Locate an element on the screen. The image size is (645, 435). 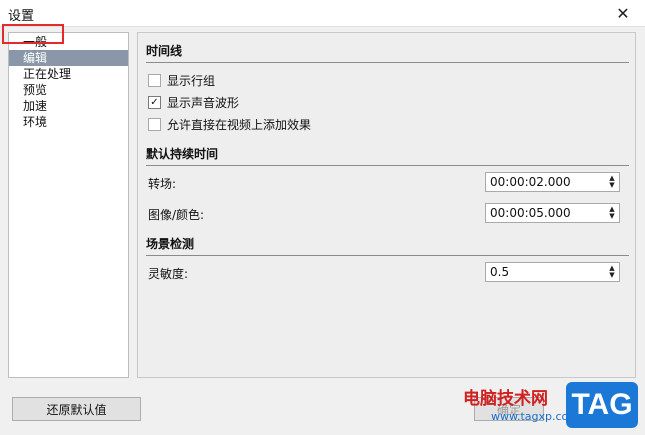
watermark-text: 电脑技术网 is located at coordinates (505, 399).